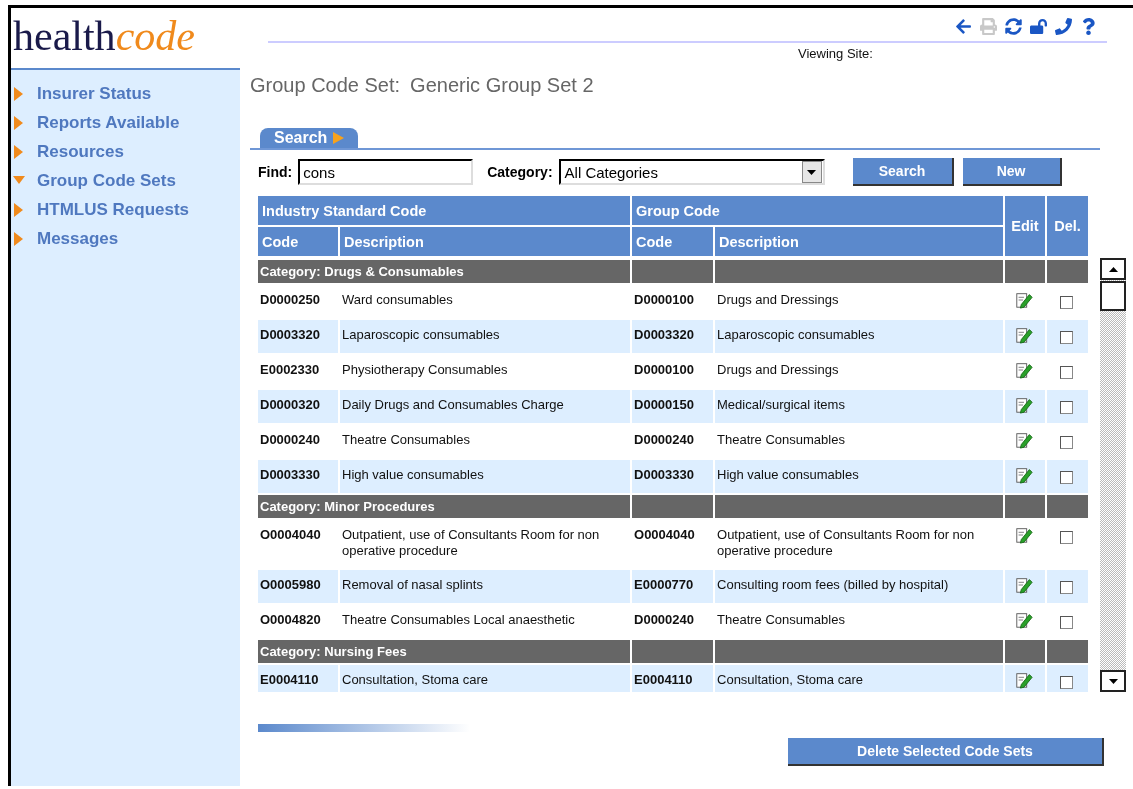 The width and height of the screenshot is (1133, 789). Describe the element at coordinates (672, 406) in the screenshot. I see `table-cell: D0000150` at that location.